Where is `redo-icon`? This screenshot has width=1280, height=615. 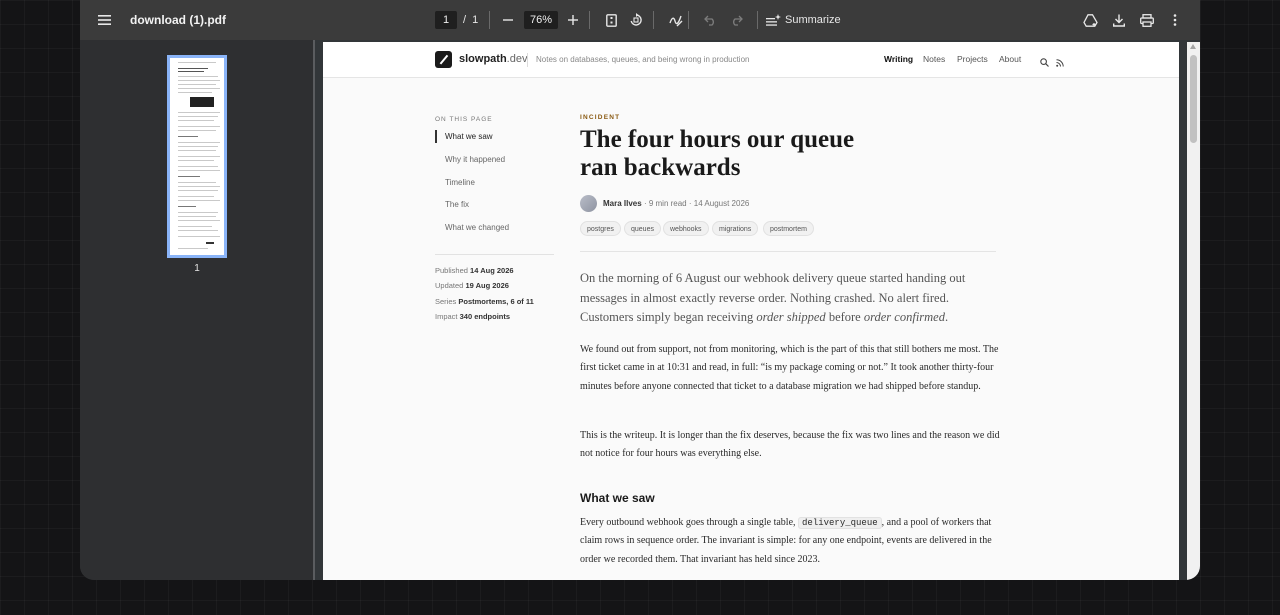 redo-icon is located at coordinates (736, 20).